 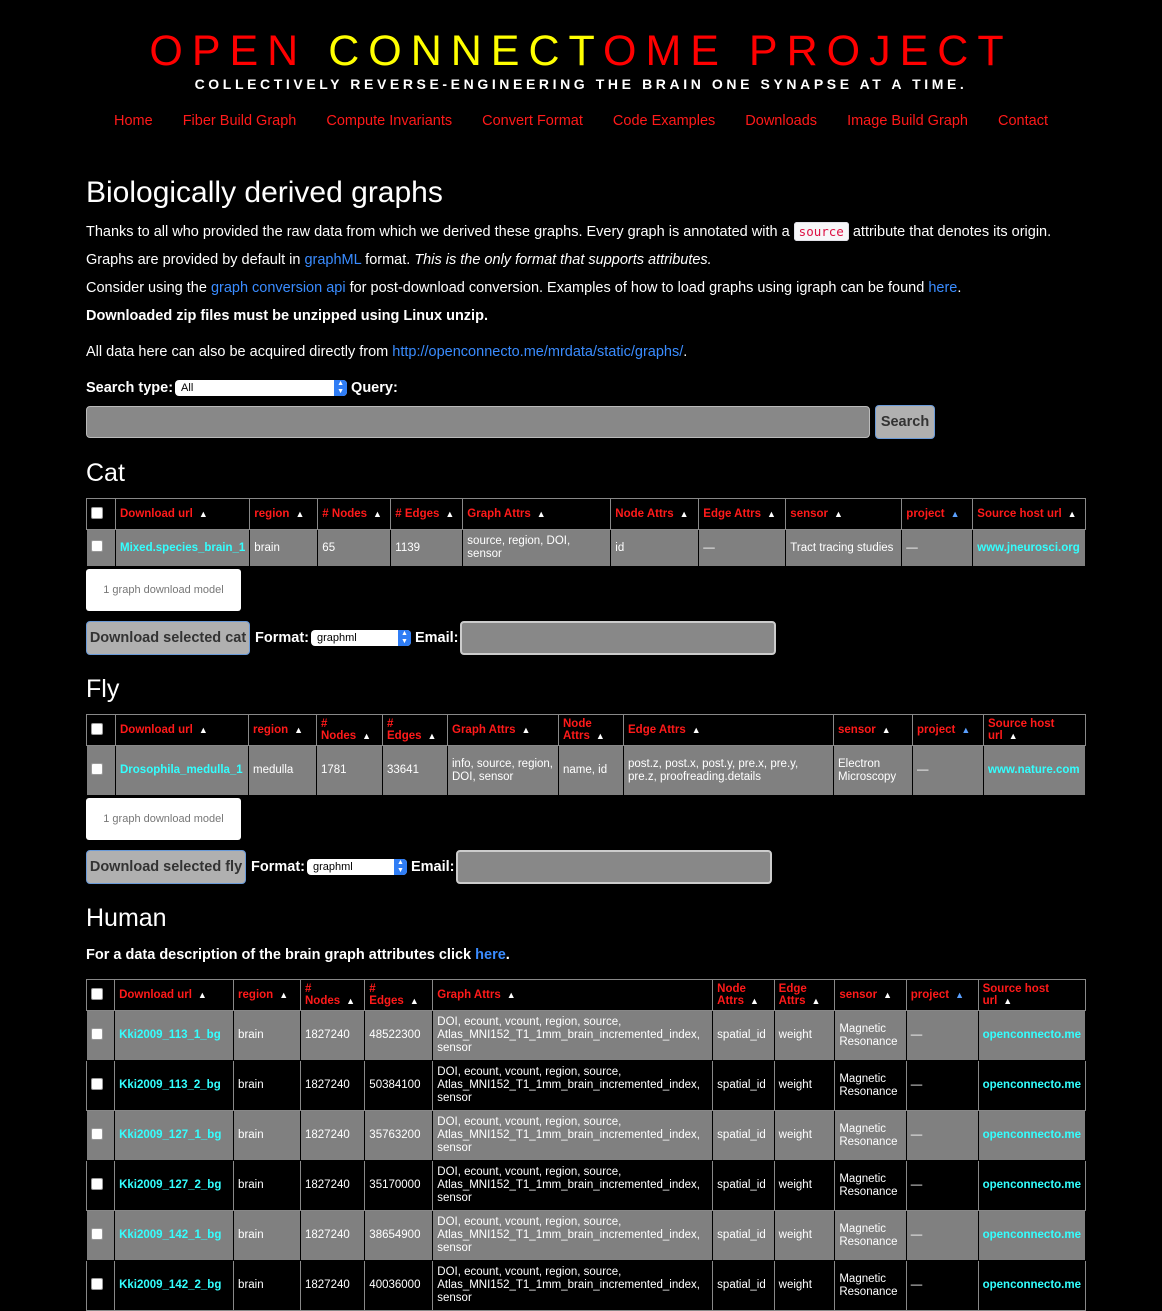 I want to click on conversion-text-end: ., so click(x=959, y=288).